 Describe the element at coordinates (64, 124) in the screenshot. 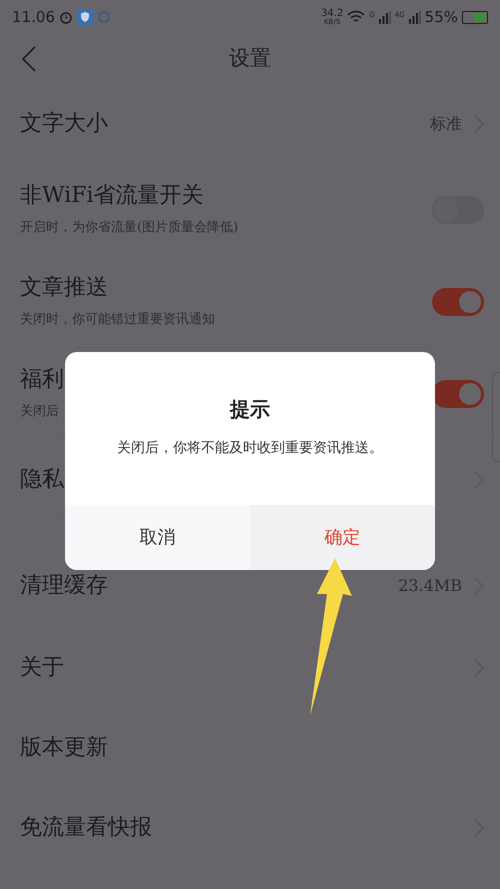

I see `setting-title: 文字大小` at that location.